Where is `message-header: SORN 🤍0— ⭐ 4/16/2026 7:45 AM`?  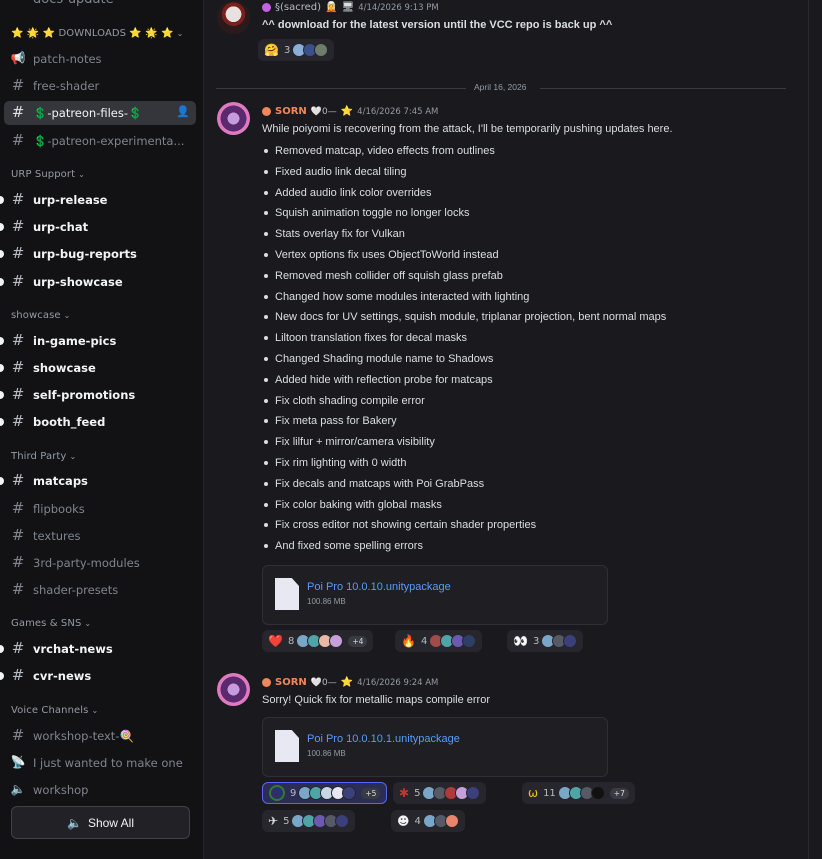
message-header: SORN 🤍0— ⭐ 4/16/2026 7:45 AM is located at coordinates (350, 111).